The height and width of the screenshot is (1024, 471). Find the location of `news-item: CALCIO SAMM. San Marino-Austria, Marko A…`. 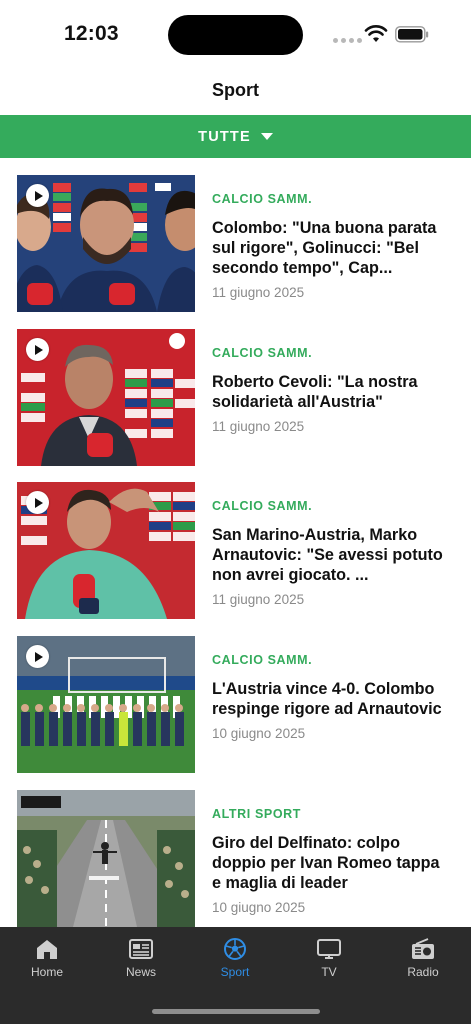

news-item: CALCIO SAMM. San Marino-Austria, Marko A… is located at coordinates (237, 550).